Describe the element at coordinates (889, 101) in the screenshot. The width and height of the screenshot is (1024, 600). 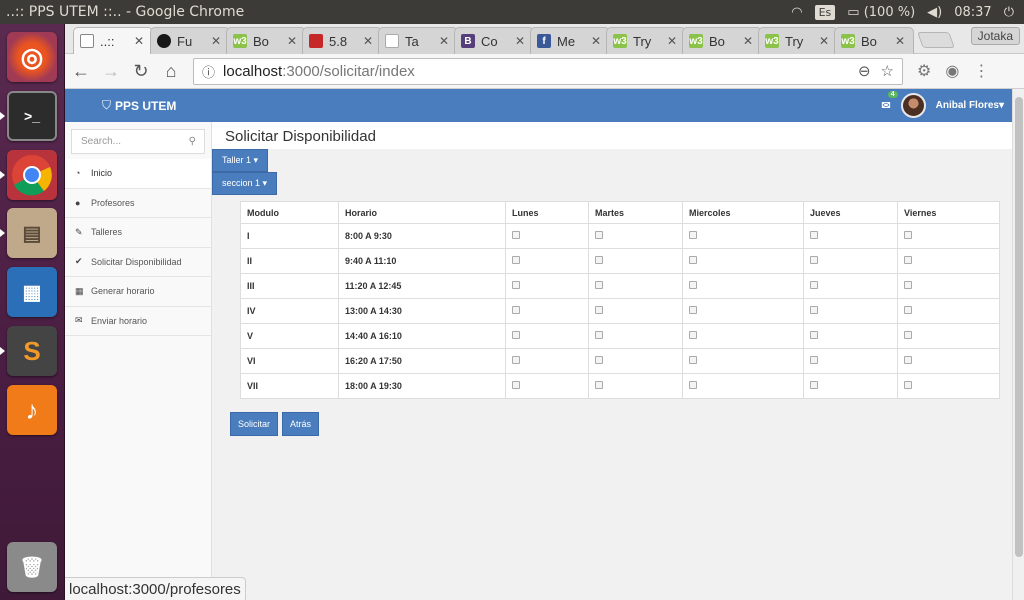
I see `mail-button: ✉ 4` at that location.